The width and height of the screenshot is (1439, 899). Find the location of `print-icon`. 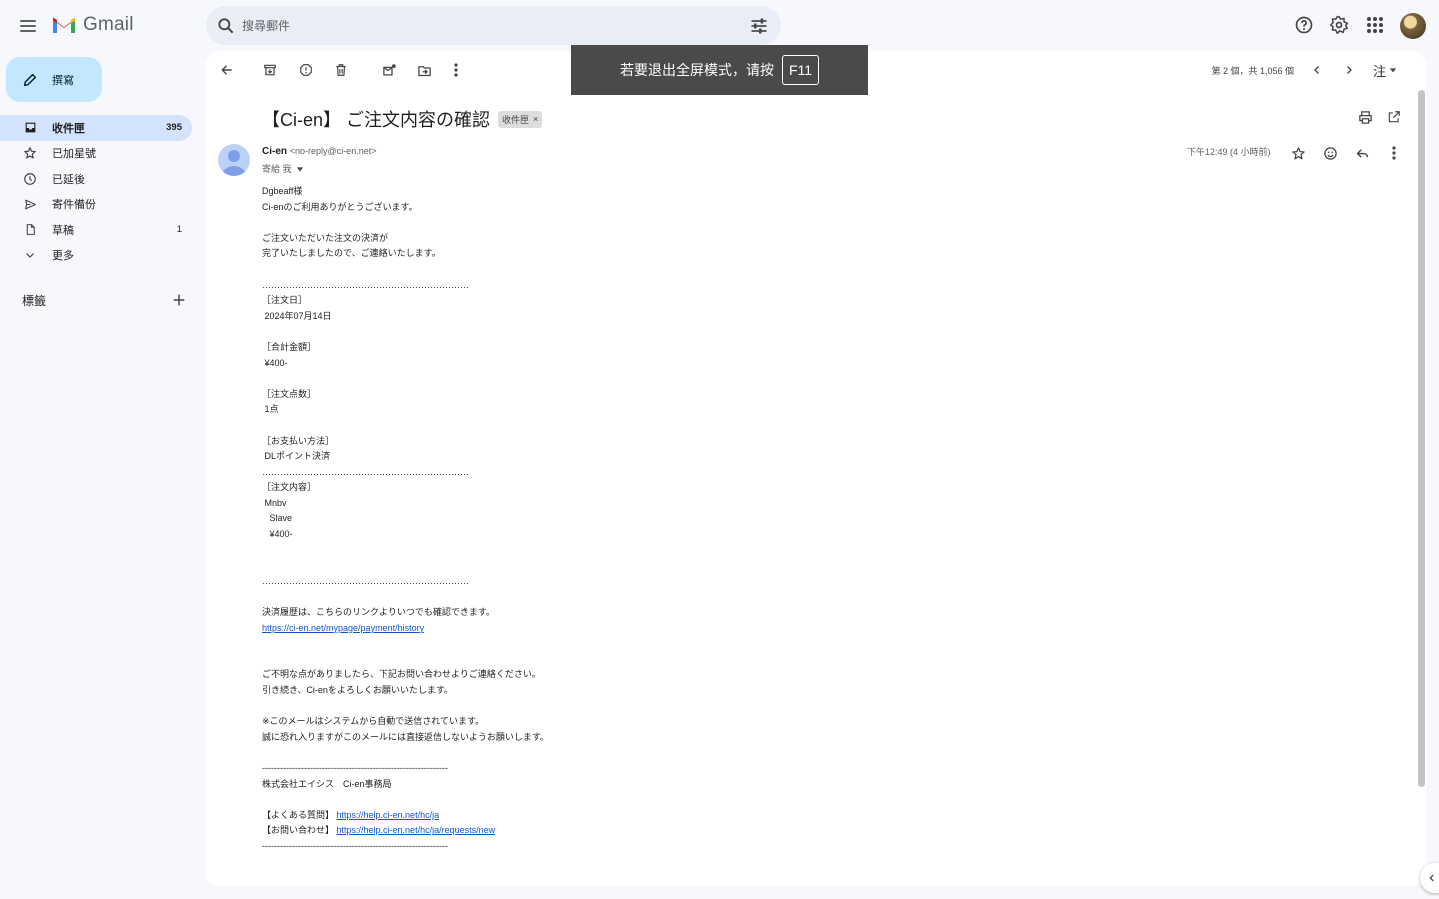

print-icon is located at coordinates (1365, 117).